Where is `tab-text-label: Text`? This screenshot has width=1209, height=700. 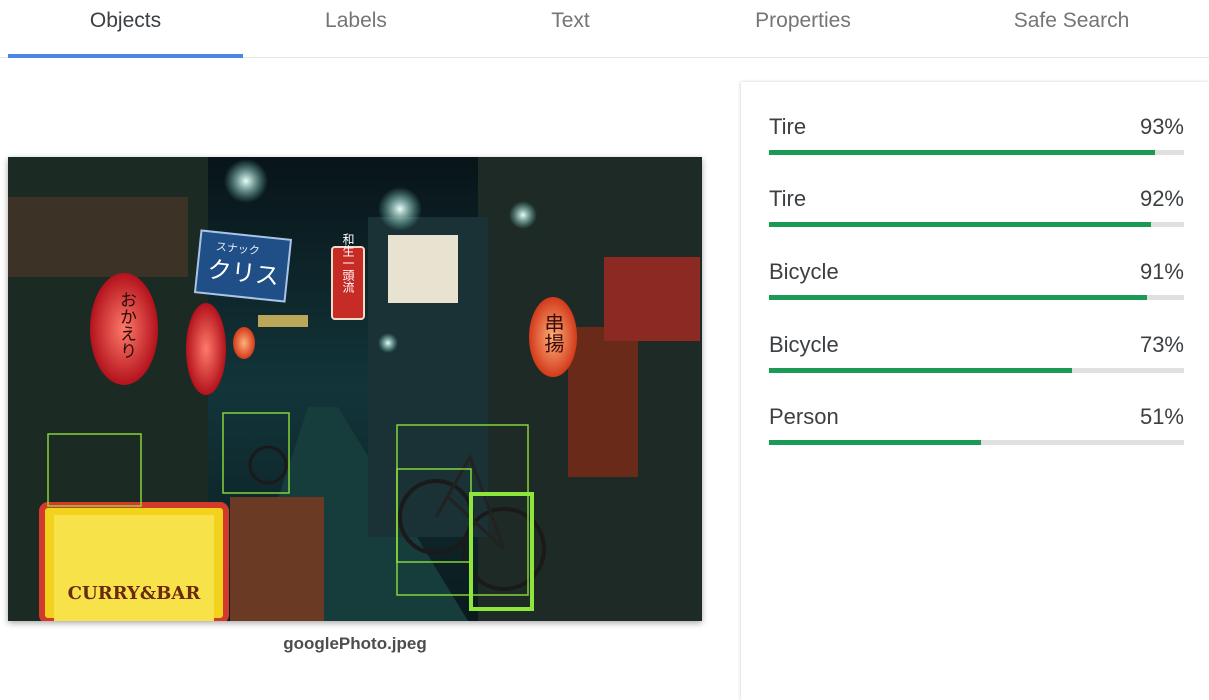 tab-text-label: Text is located at coordinates (570, 20).